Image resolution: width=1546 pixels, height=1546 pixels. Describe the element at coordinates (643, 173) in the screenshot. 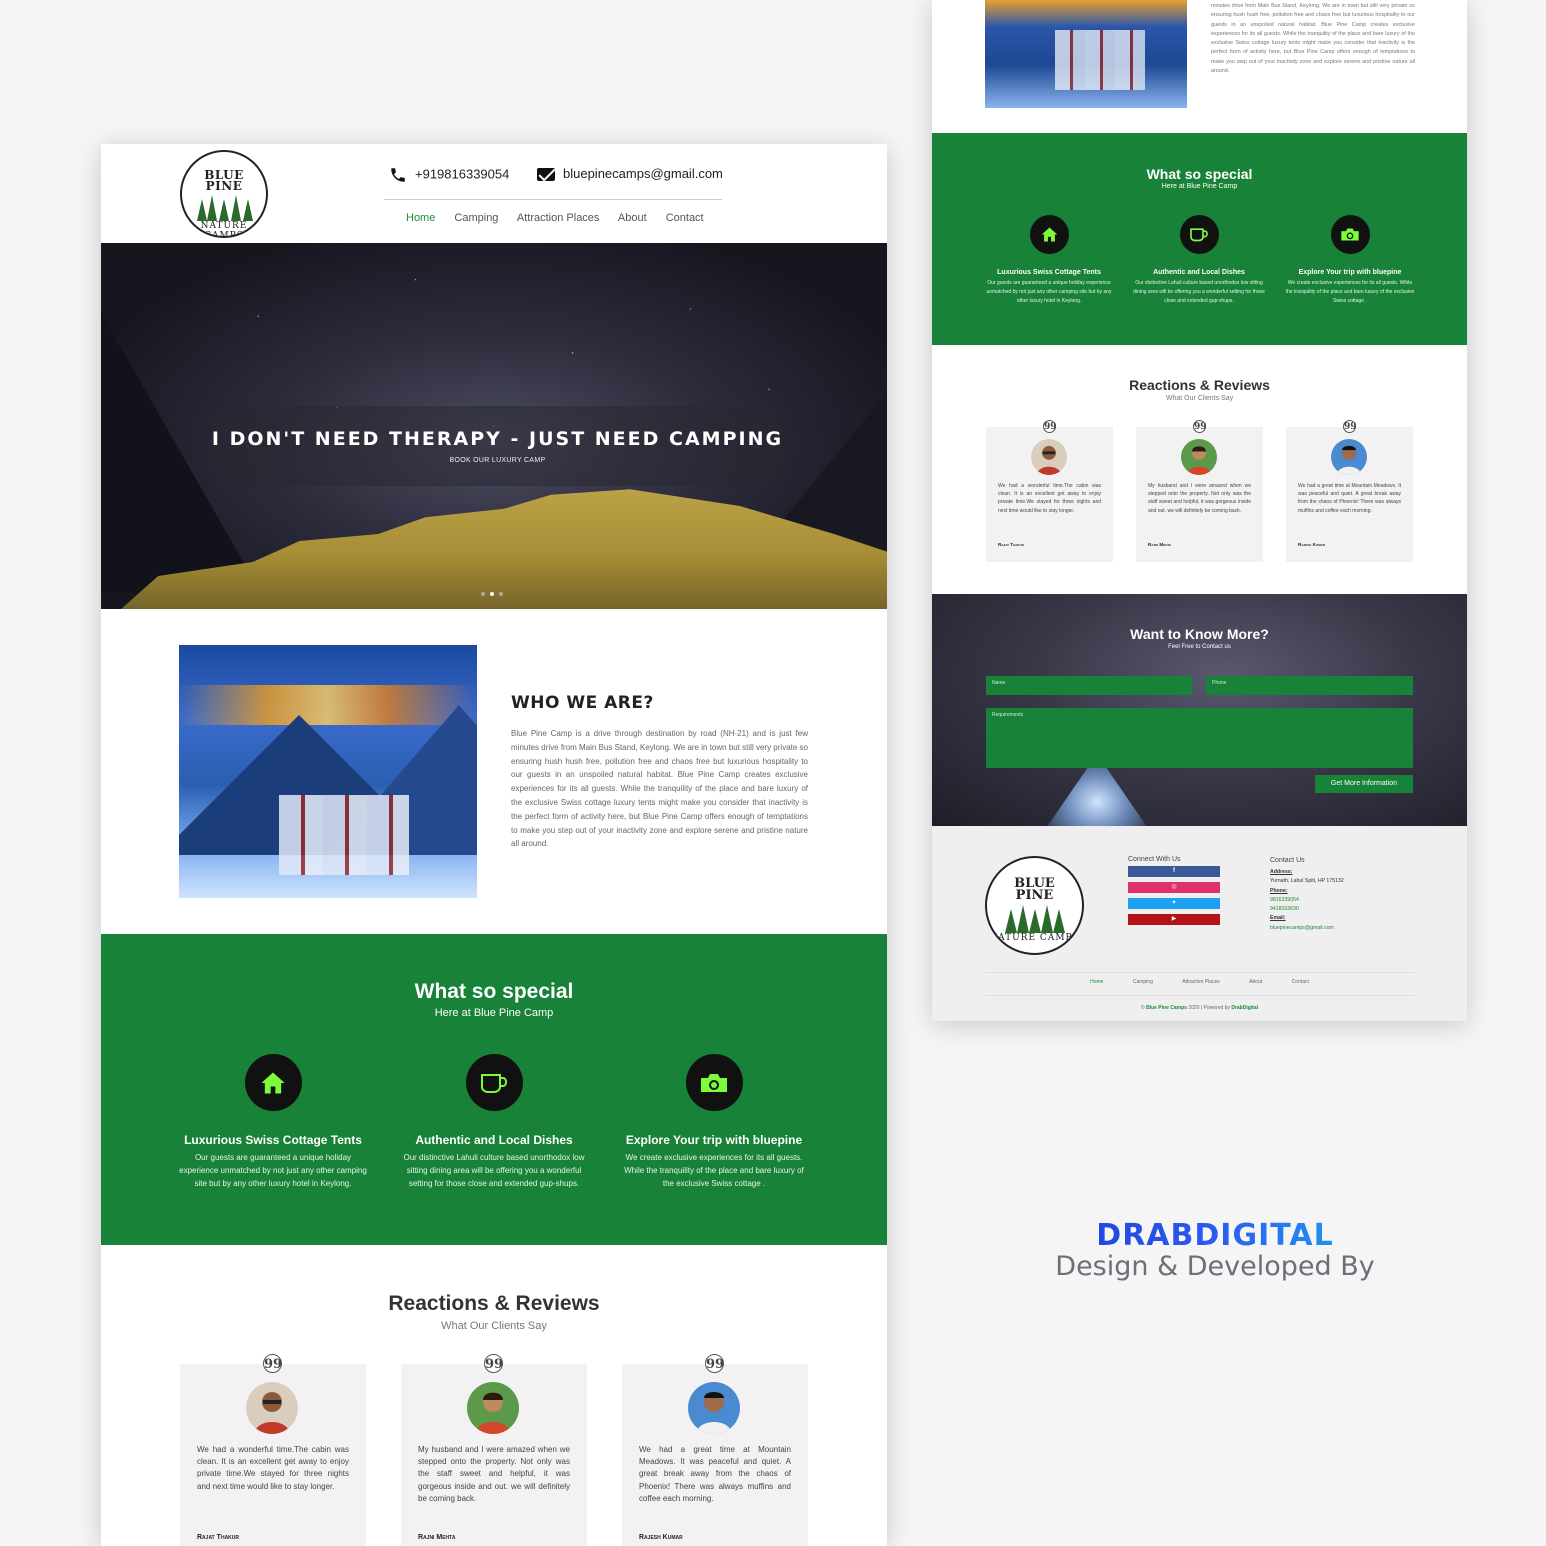

I see `email-address: bluepinecamps@gmail.com` at that location.